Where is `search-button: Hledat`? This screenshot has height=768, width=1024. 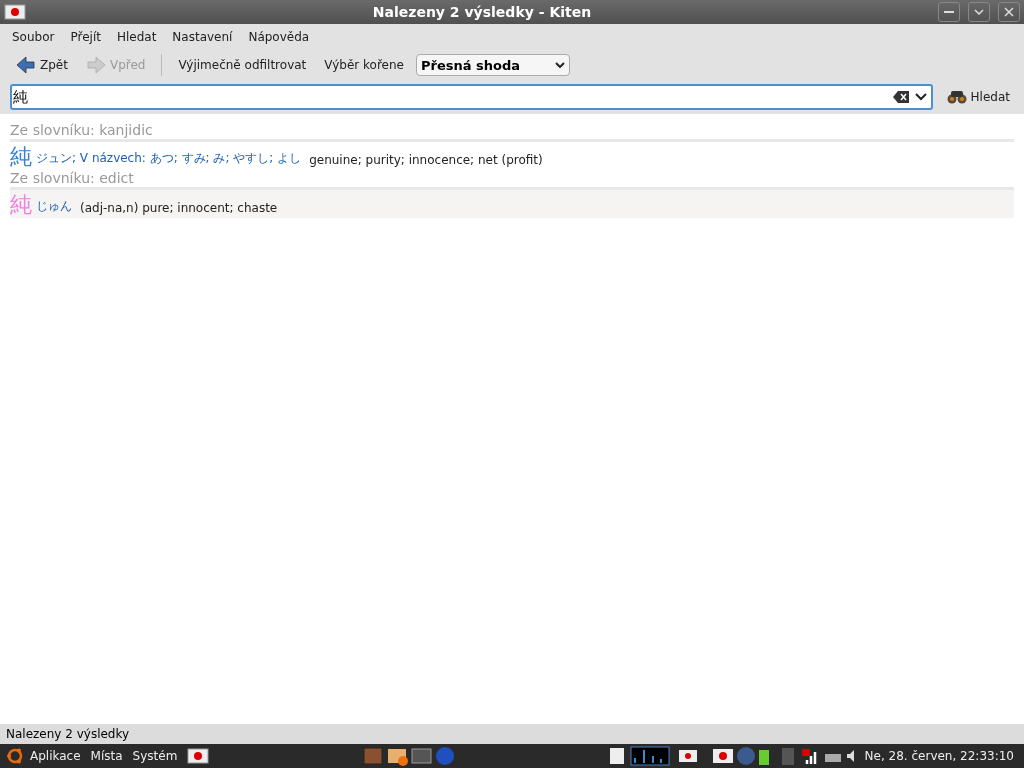 search-button: Hledat is located at coordinates (978, 97).